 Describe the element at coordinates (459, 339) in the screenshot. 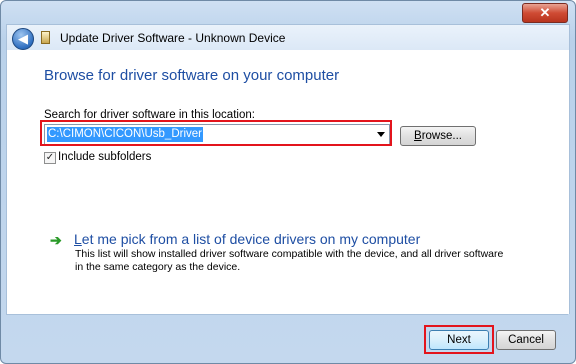

I see `next-highlight-box` at that location.